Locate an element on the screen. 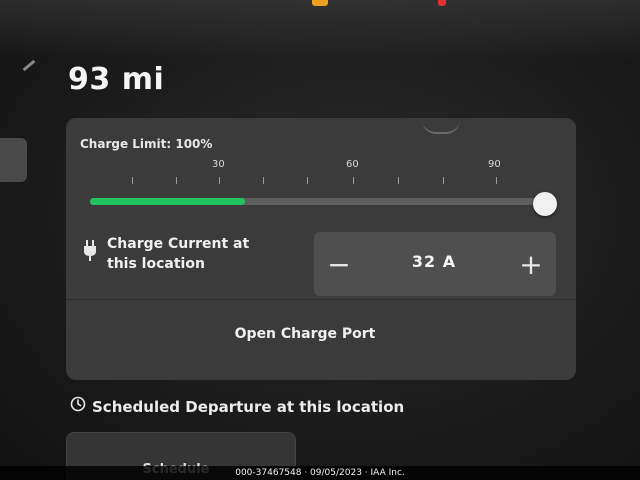 This screenshot has height=480, width=640. charge-current-value: 32 A is located at coordinates (434, 261).